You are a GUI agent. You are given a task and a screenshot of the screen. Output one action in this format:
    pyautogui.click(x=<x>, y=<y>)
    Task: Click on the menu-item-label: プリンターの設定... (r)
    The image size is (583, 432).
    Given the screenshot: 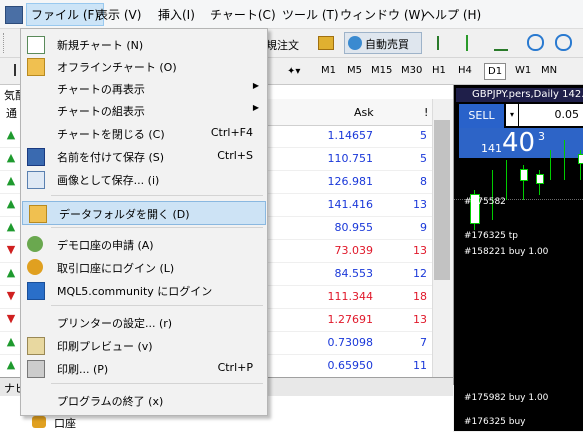 What is the action you would take?
    pyautogui.click(x=115, y=323)
    